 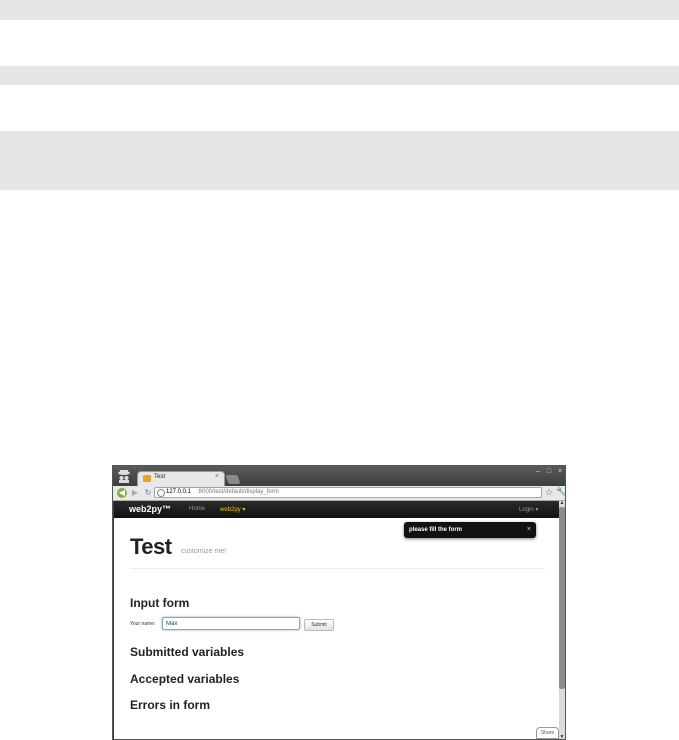 I want to click on reload-button: ↻, so click(x=148, y=493).